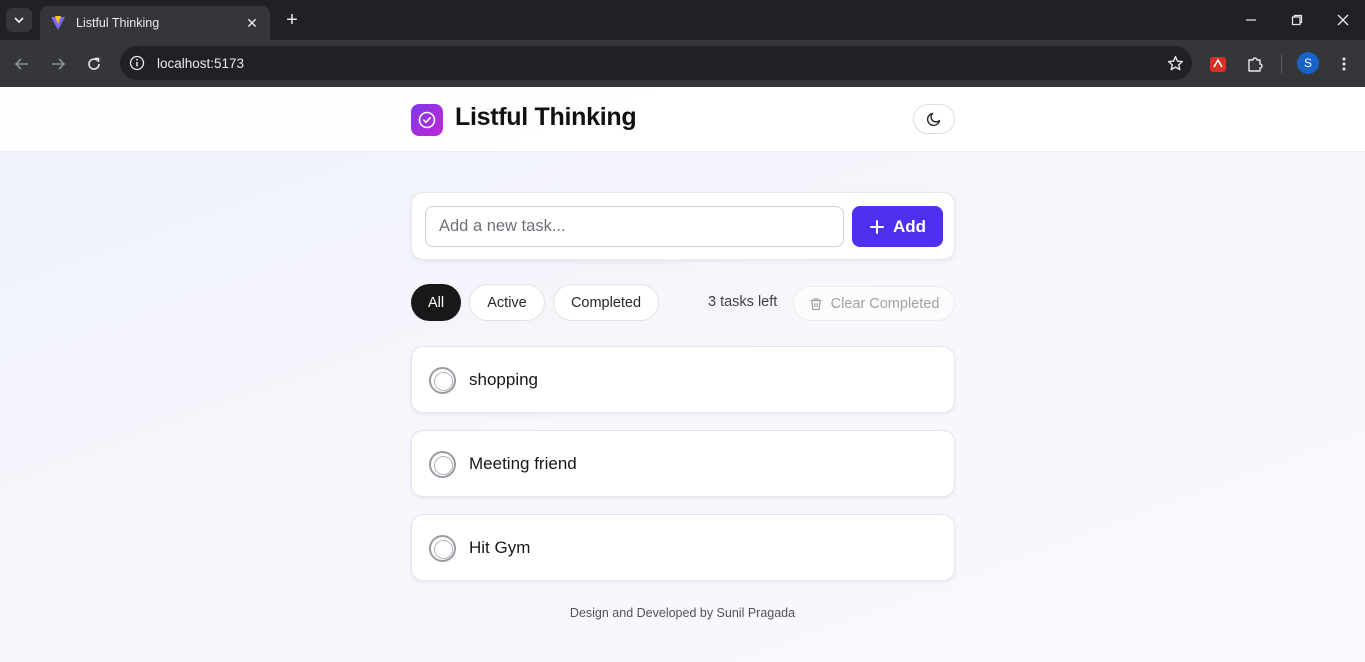 The width and height of the screenshot is (1365, 662). What do you see at coordinates (507, 302) in the screenshot?
I see `filter-active-button: Active` at bounding box center [507, 302].